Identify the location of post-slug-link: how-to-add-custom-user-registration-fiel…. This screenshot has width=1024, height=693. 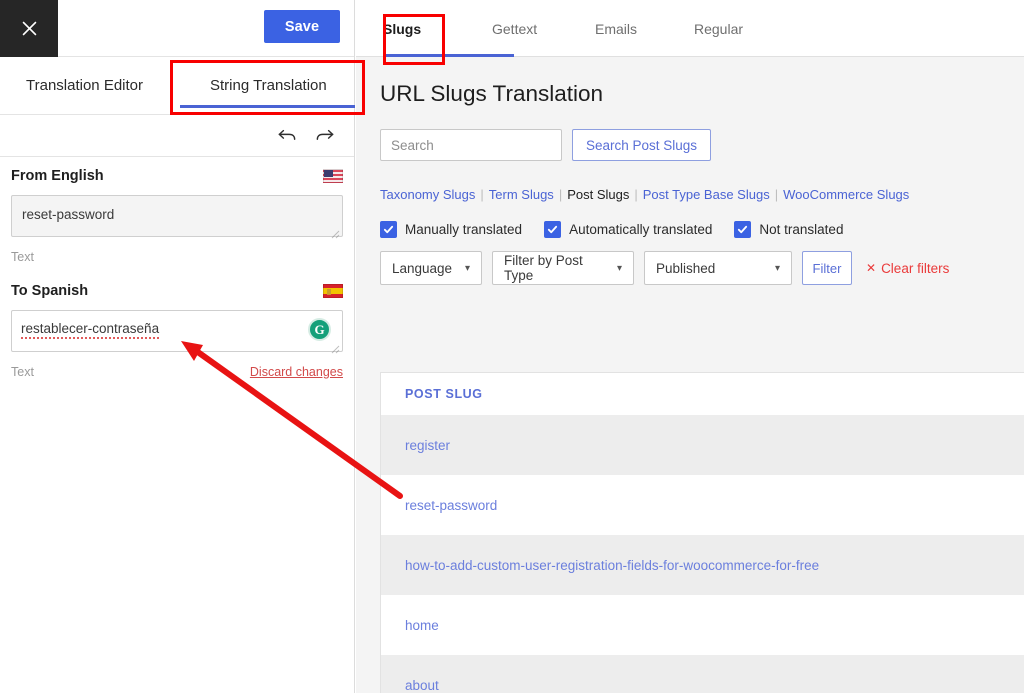
(612, 565).